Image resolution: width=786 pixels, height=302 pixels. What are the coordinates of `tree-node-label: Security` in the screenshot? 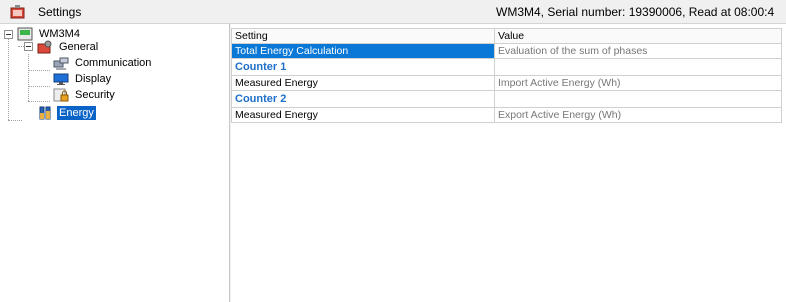 It's located at (95, 95).